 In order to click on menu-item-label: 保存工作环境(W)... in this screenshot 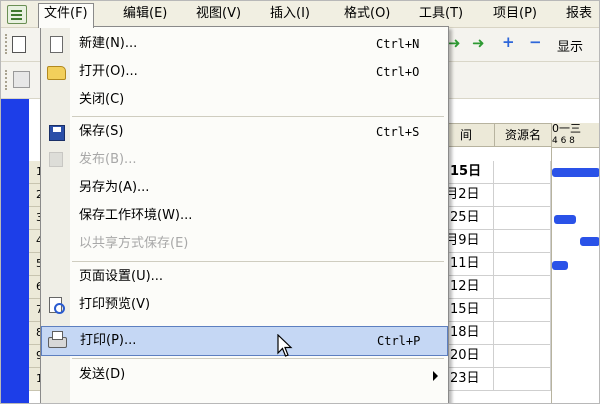, I will do `click(136, 215)`.